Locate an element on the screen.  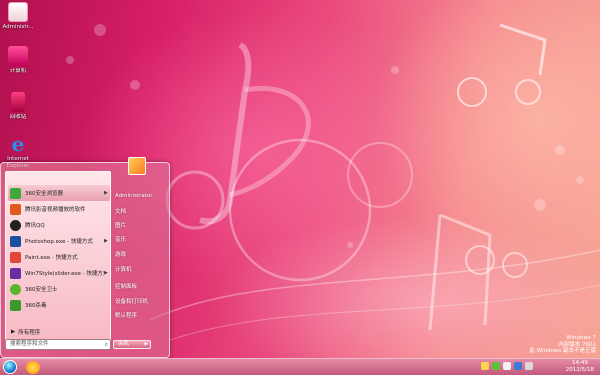
program-label: Win7Style(slider.exe - 快捷方式 is located at coordinates (64, 274).